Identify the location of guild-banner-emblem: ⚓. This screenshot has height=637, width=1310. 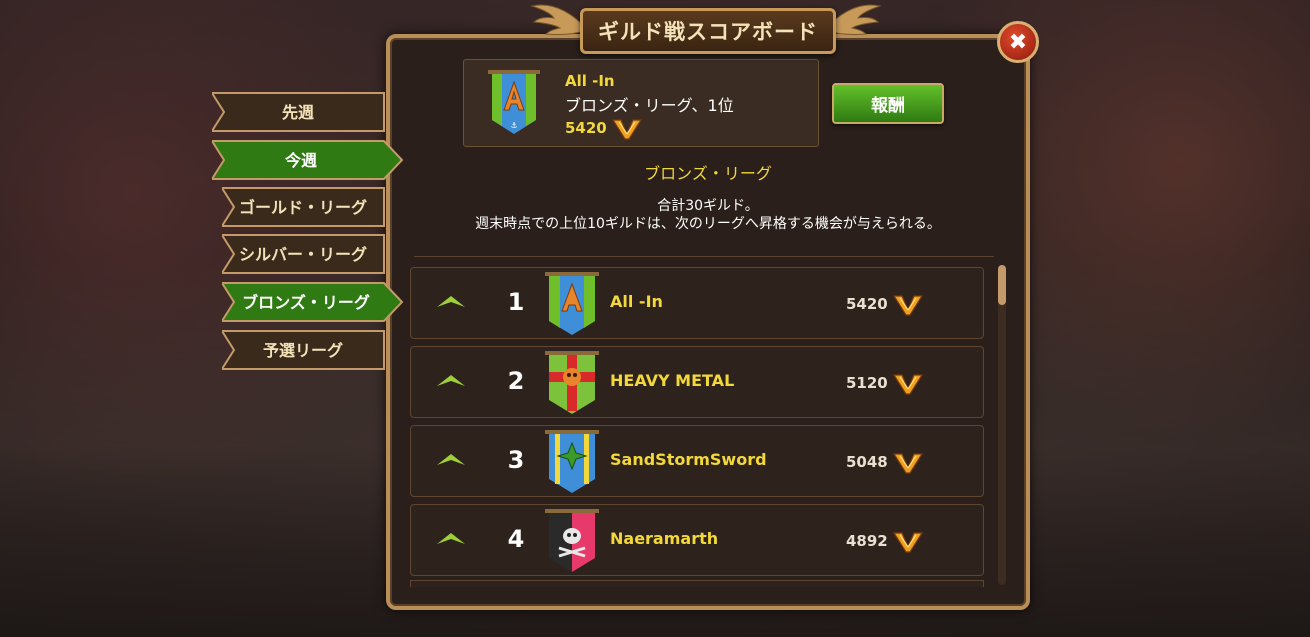
(514, 102).